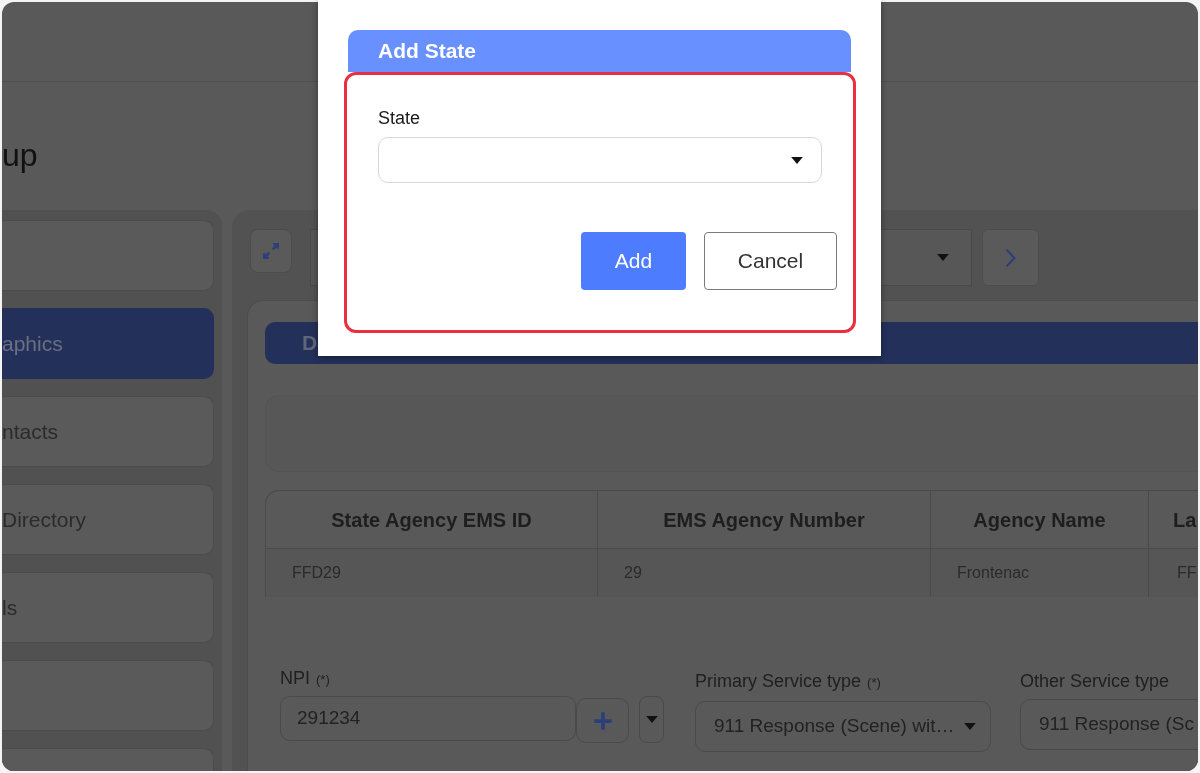  Describe the element at coordinates (770, 261) in the screenshot. I see `cancel-button: Cancel` at that location.